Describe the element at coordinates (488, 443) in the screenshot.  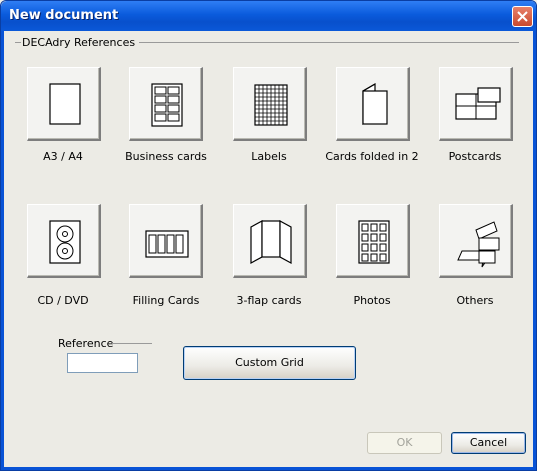
I see `cancel-button: Cancel` at that location.